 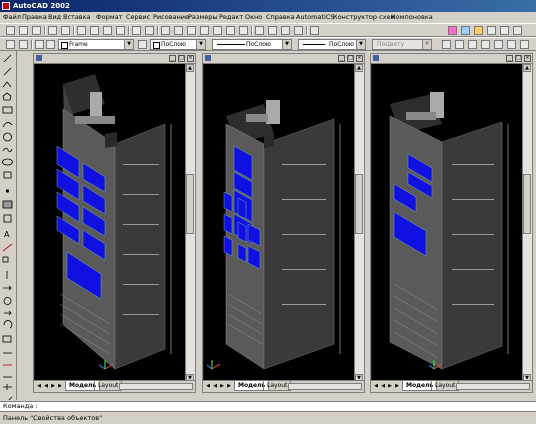 What do you see at coordinates (259, 30) in the screenshot?
I see `pan-icon` at bounding box center [259, 30].